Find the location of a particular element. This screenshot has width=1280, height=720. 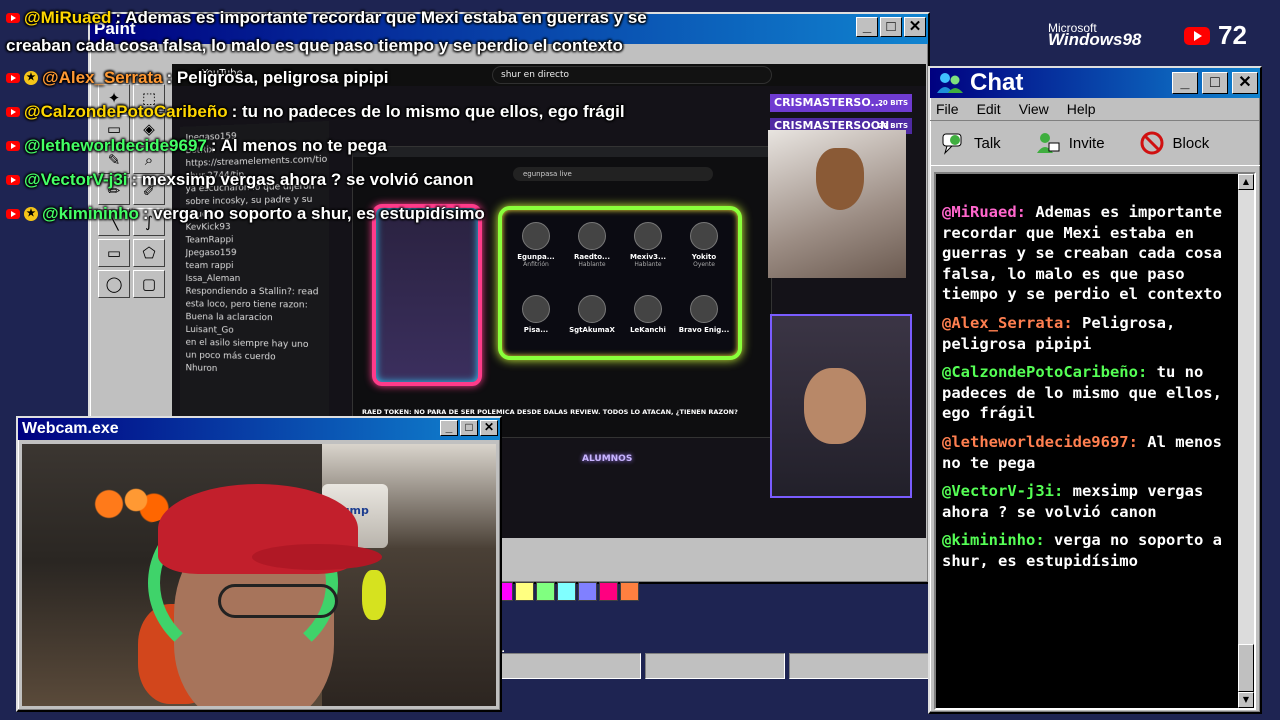

invite-button: Invite is located at coordinates (1070, 143).